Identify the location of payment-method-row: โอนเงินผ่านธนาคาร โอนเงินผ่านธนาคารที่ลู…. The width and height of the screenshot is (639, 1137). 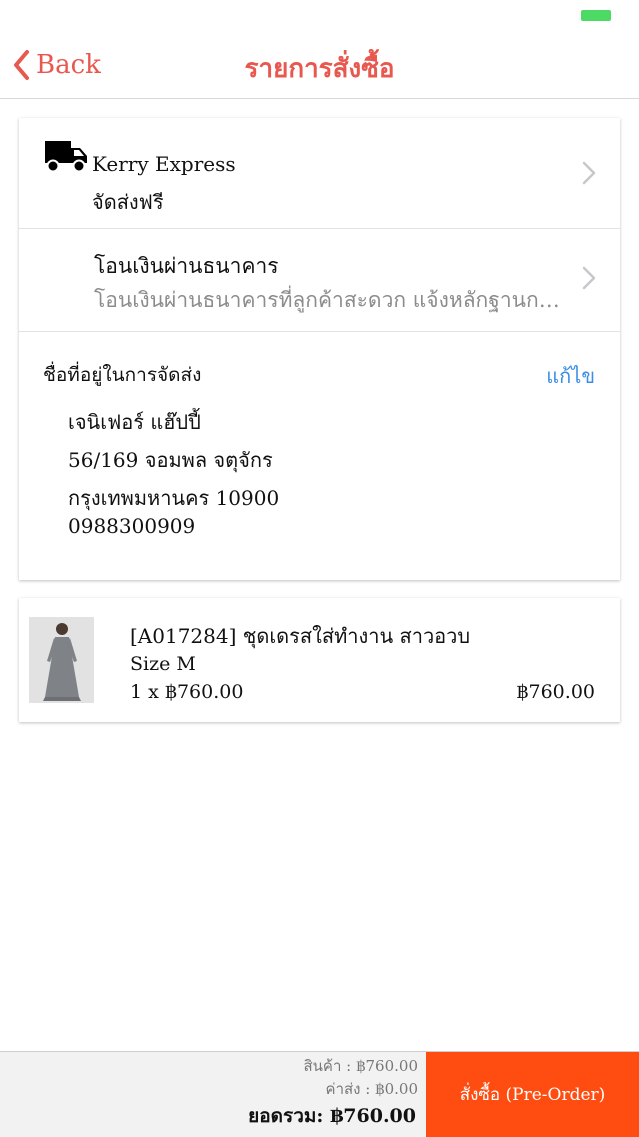
(319, 280).